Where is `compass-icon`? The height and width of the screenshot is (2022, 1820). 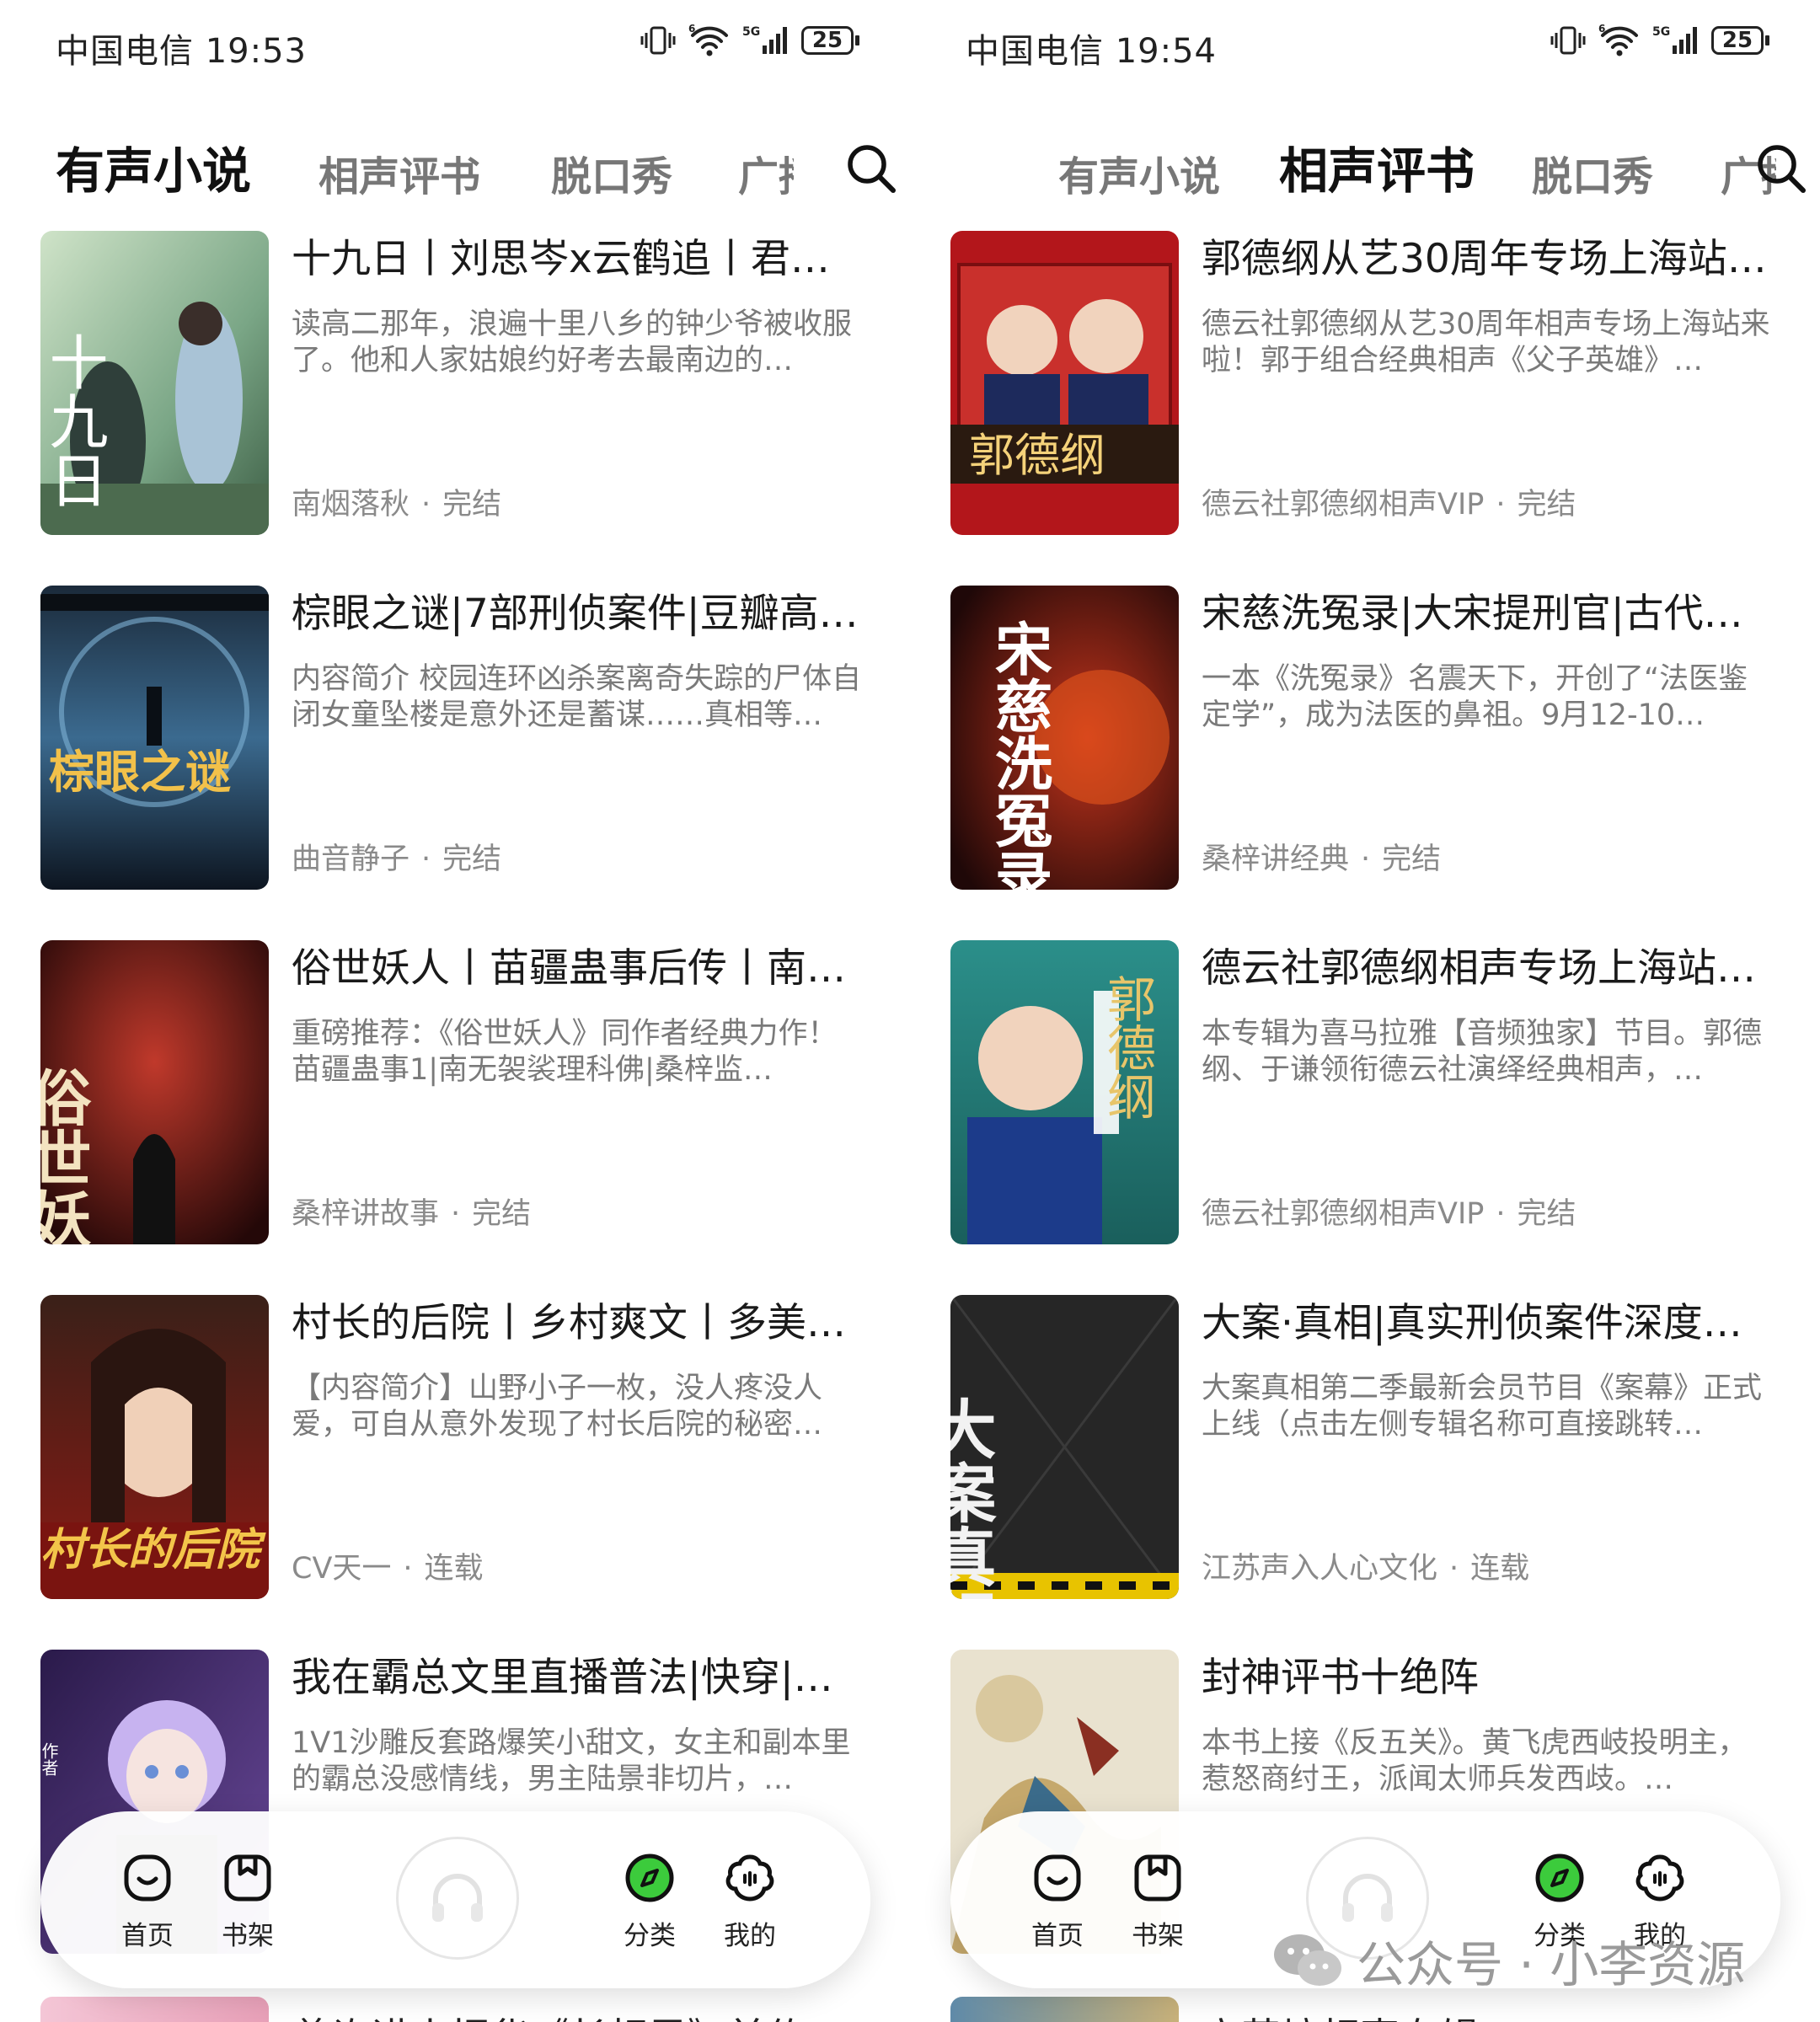
compass-icon is located at coordinates (649, 1878).